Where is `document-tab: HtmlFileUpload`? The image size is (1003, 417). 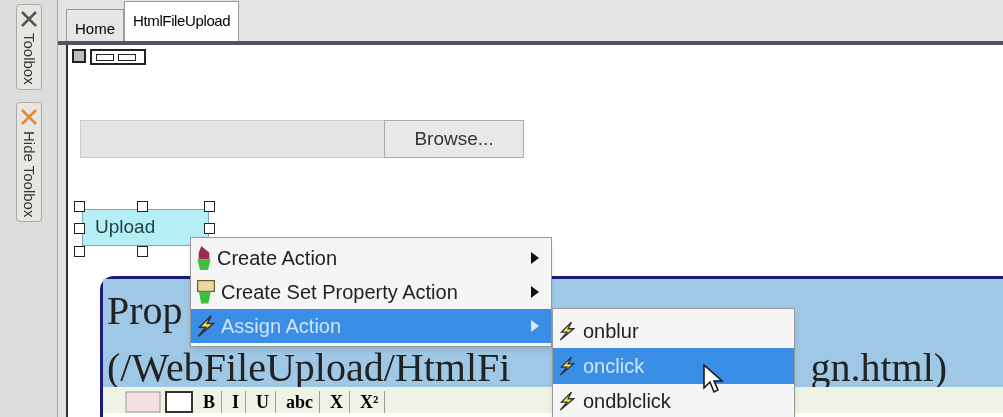
document-tab: HtmlFileUpload is located at coordinates (182, 21).